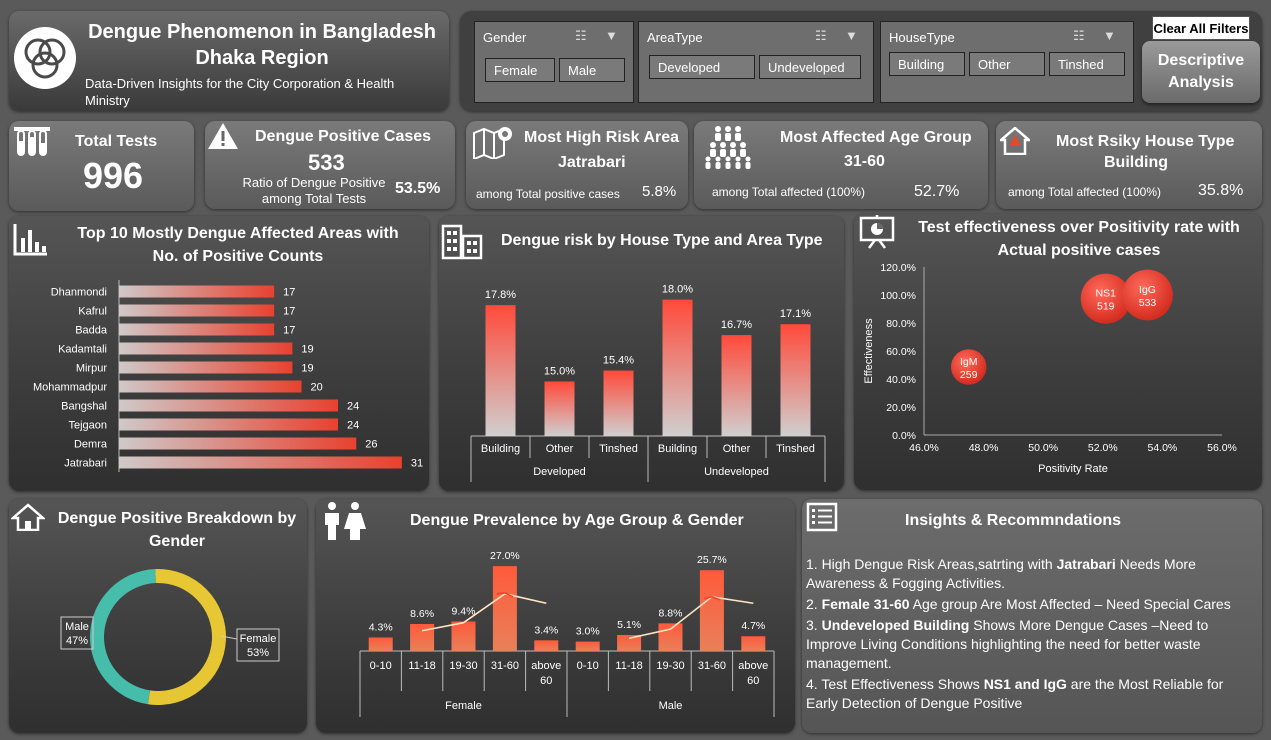  Describe the element at coordinates (353, 426) in the screenshot. I see `data-label: 24` at that location.